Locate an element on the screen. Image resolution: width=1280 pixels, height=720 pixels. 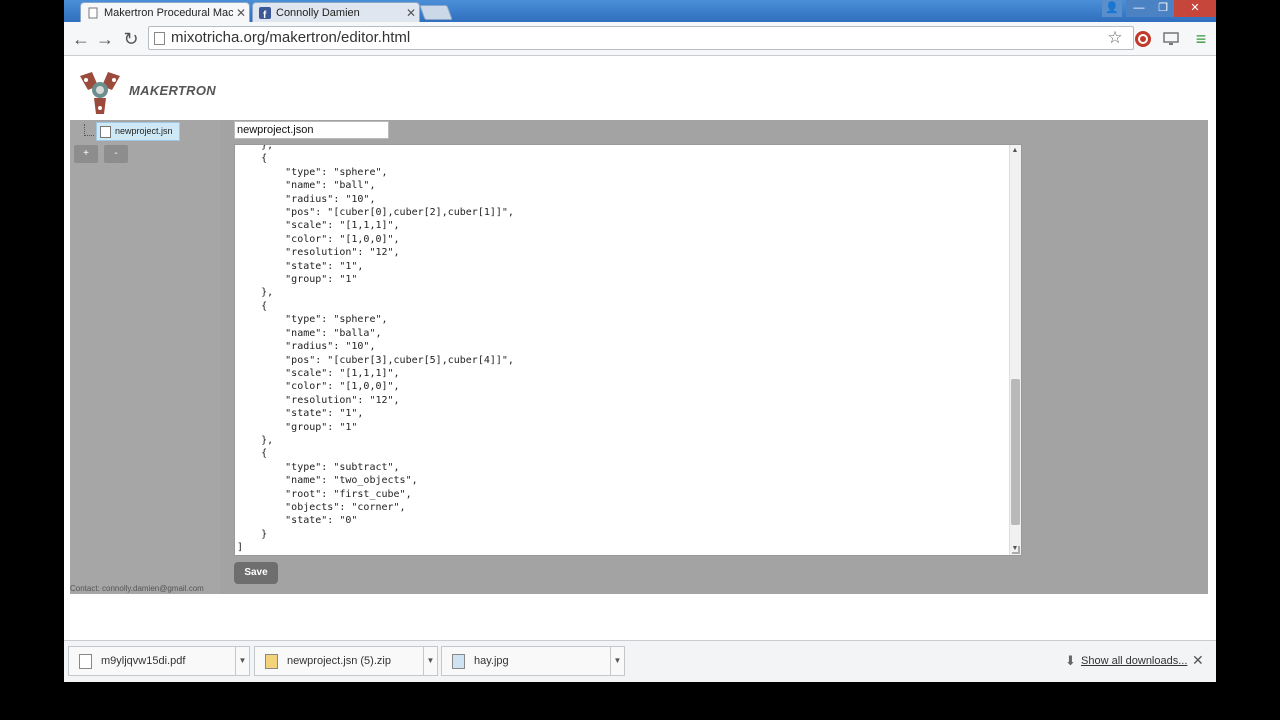
add-file-button: + is located at coordinates (86, 154).